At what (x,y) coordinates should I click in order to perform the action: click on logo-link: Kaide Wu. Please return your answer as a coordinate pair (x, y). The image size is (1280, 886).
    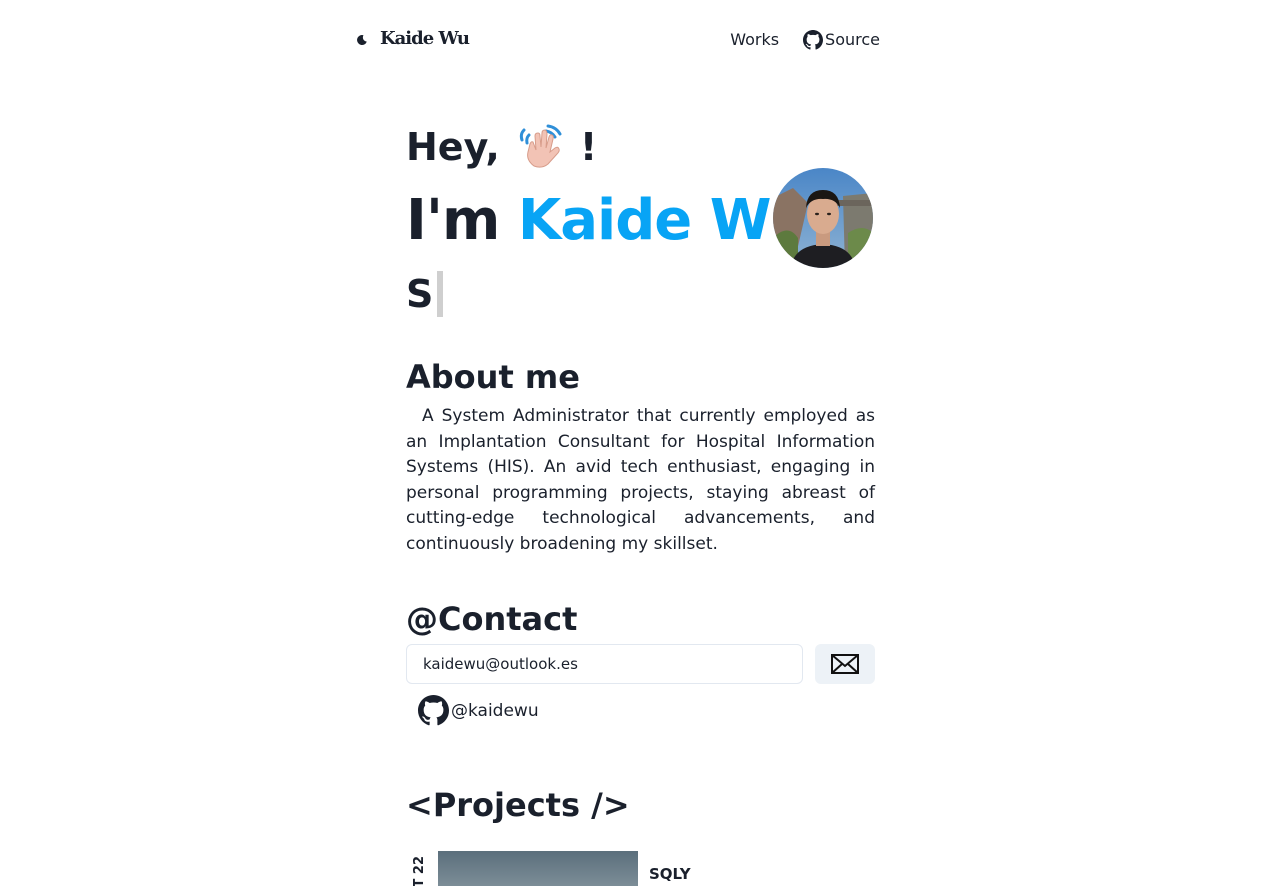
    Looking at the image, I should click on (413, 39).